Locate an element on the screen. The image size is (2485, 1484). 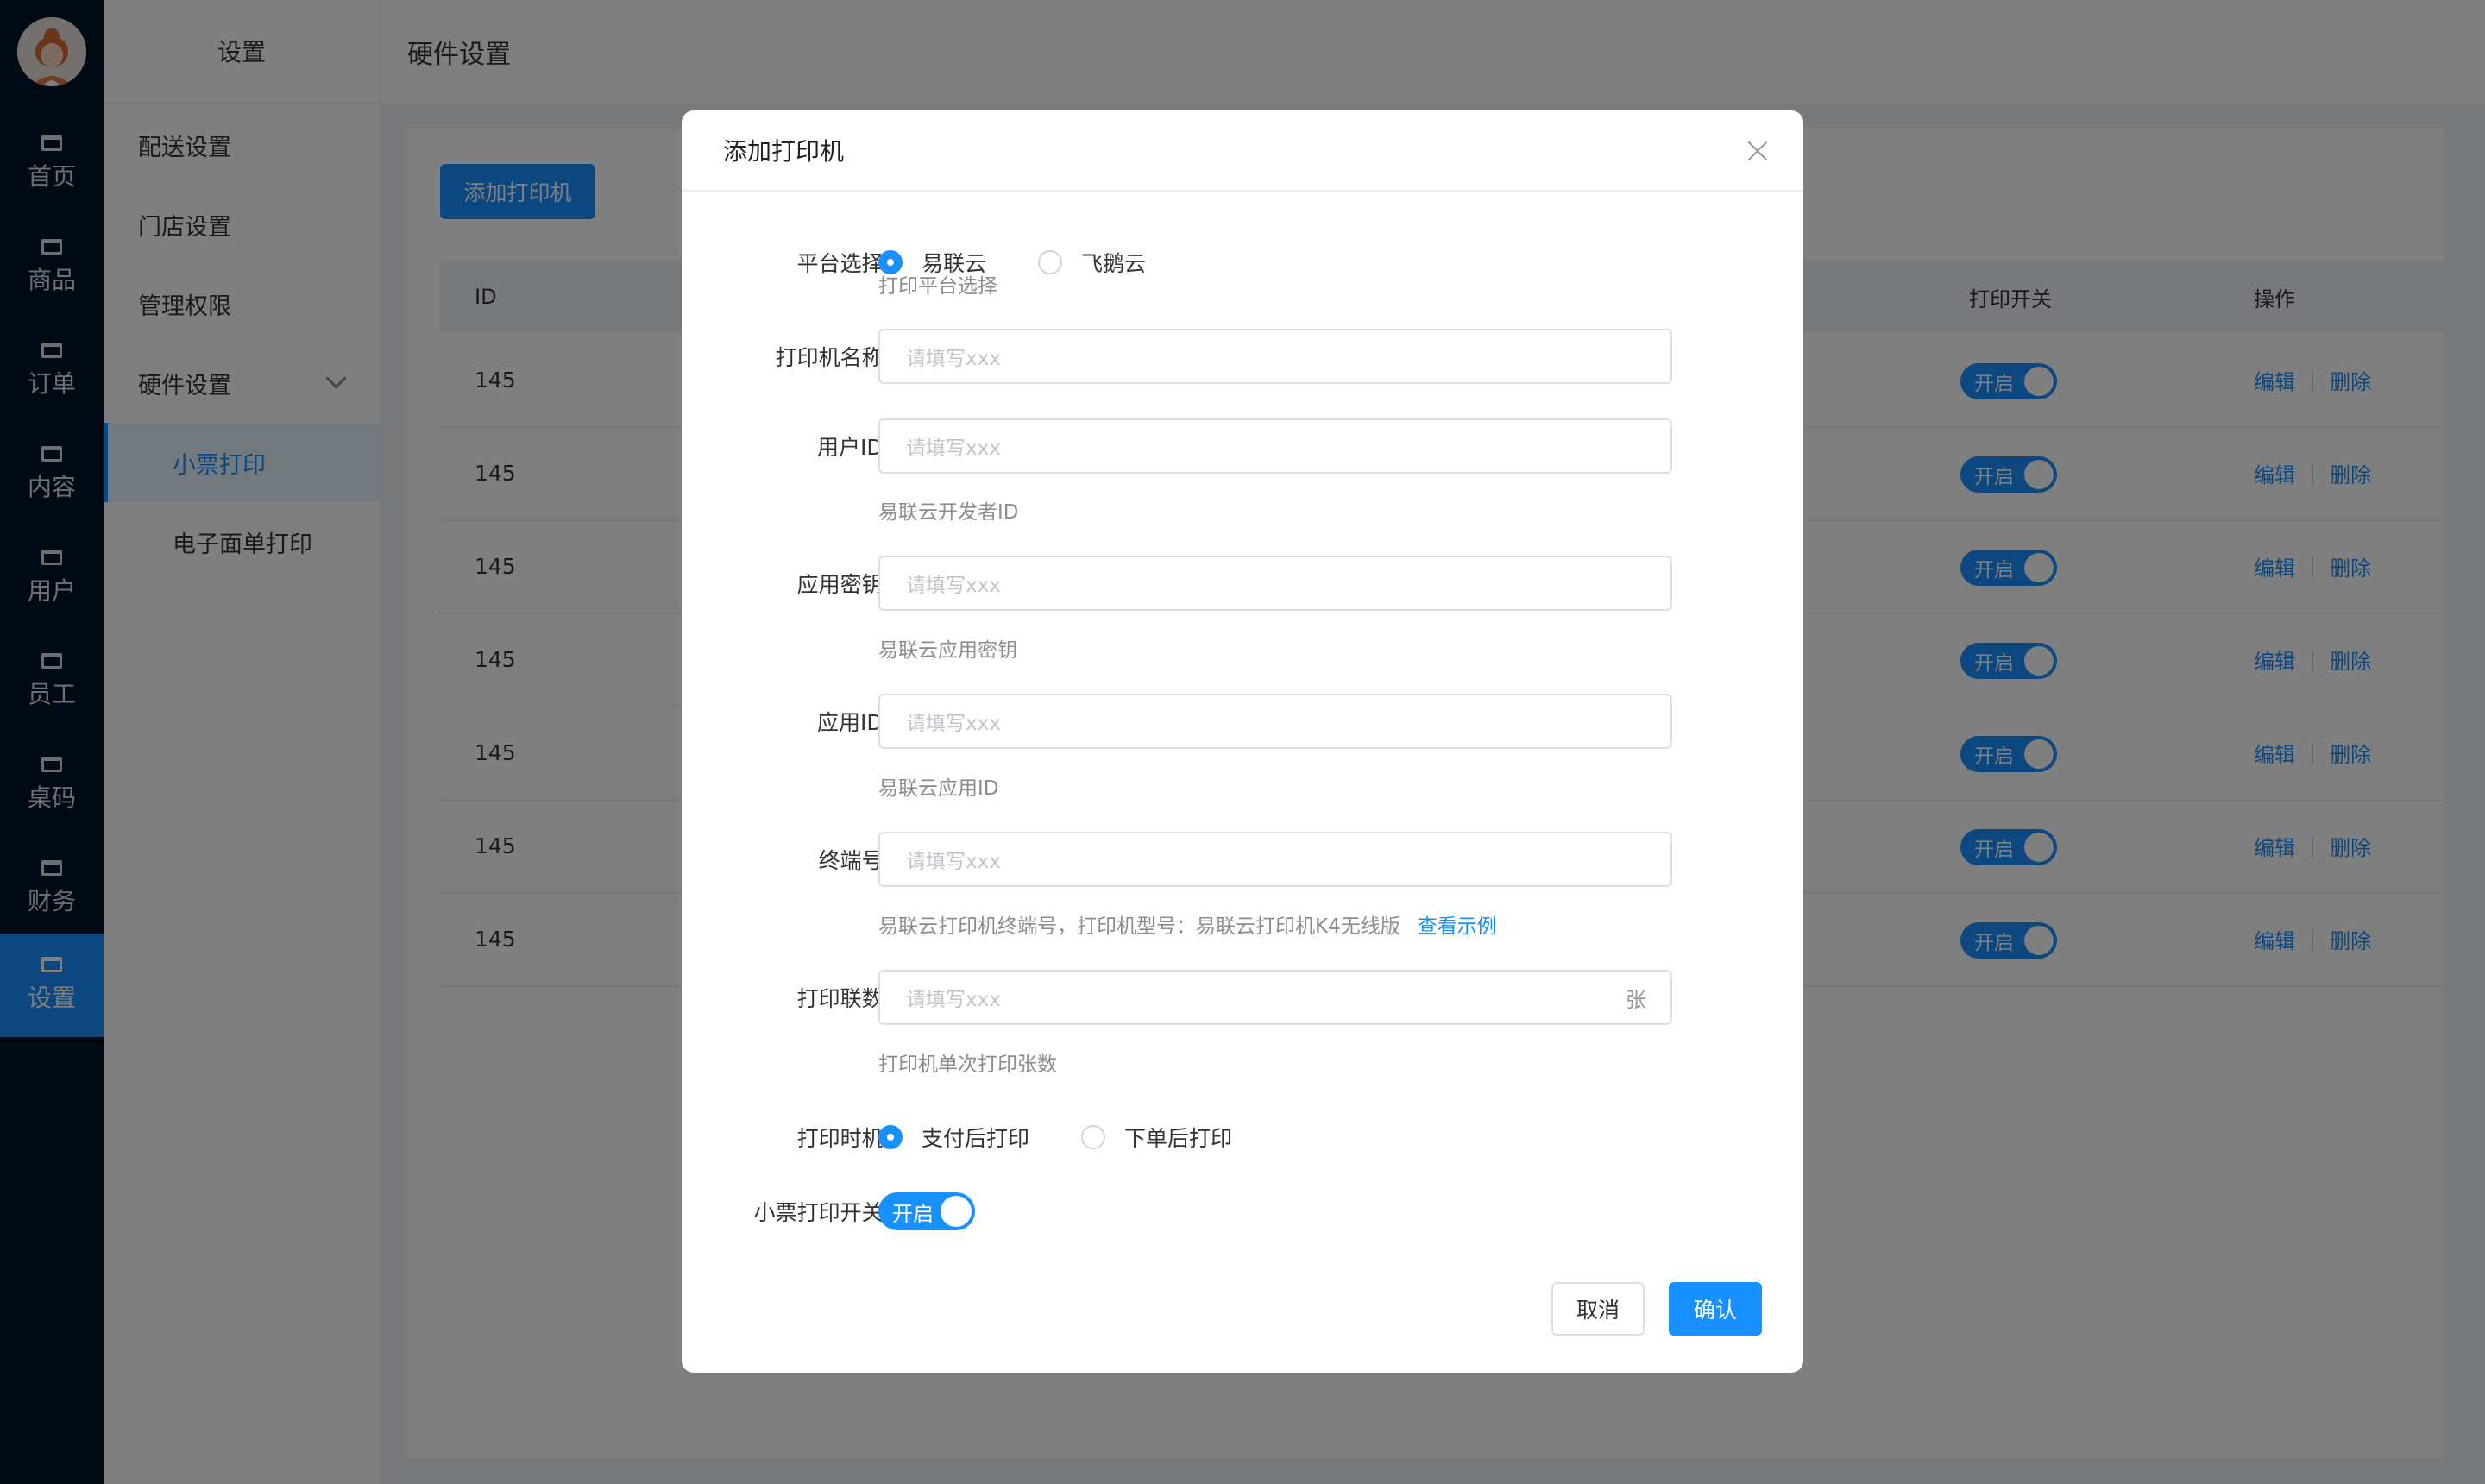
radio-after-pay: 支付后打印 is located at coordinates (954, 1137).